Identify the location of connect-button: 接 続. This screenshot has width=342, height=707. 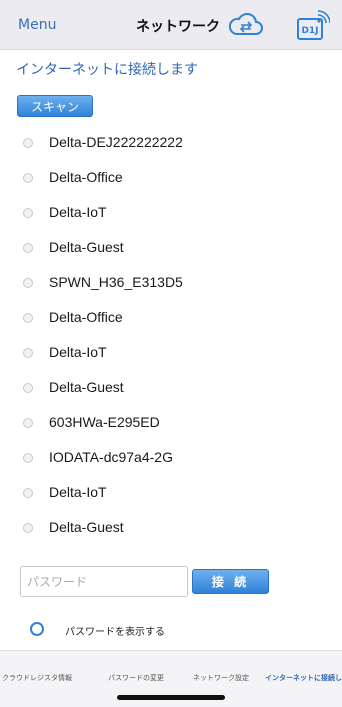
(230, 581).